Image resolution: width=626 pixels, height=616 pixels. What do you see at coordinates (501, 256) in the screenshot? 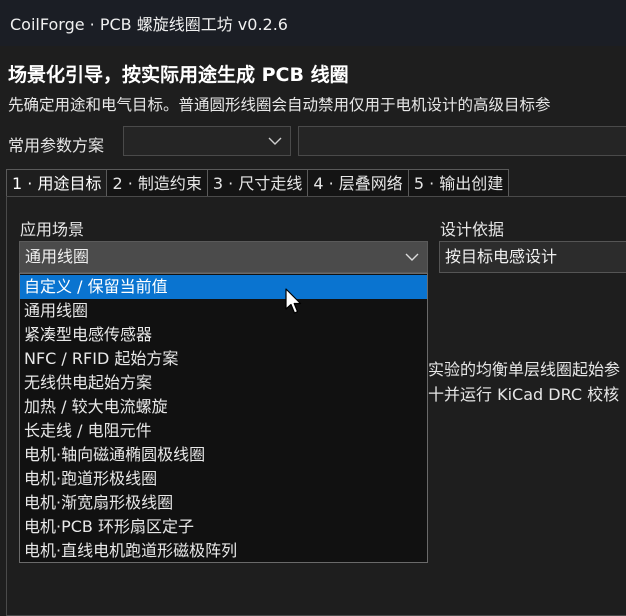
I see `basis-selected-value: 按目标电感设计` at bounding box center [501, 256].